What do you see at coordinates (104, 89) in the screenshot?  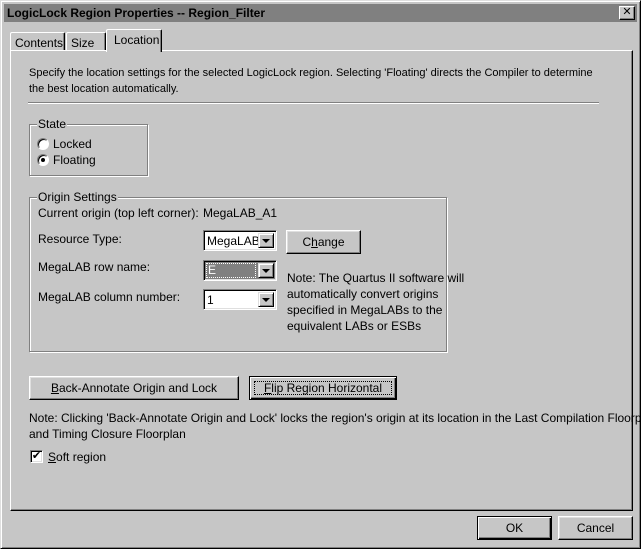 I see `description-line-2: the best location automatically.` at bounding box center [104, 89].